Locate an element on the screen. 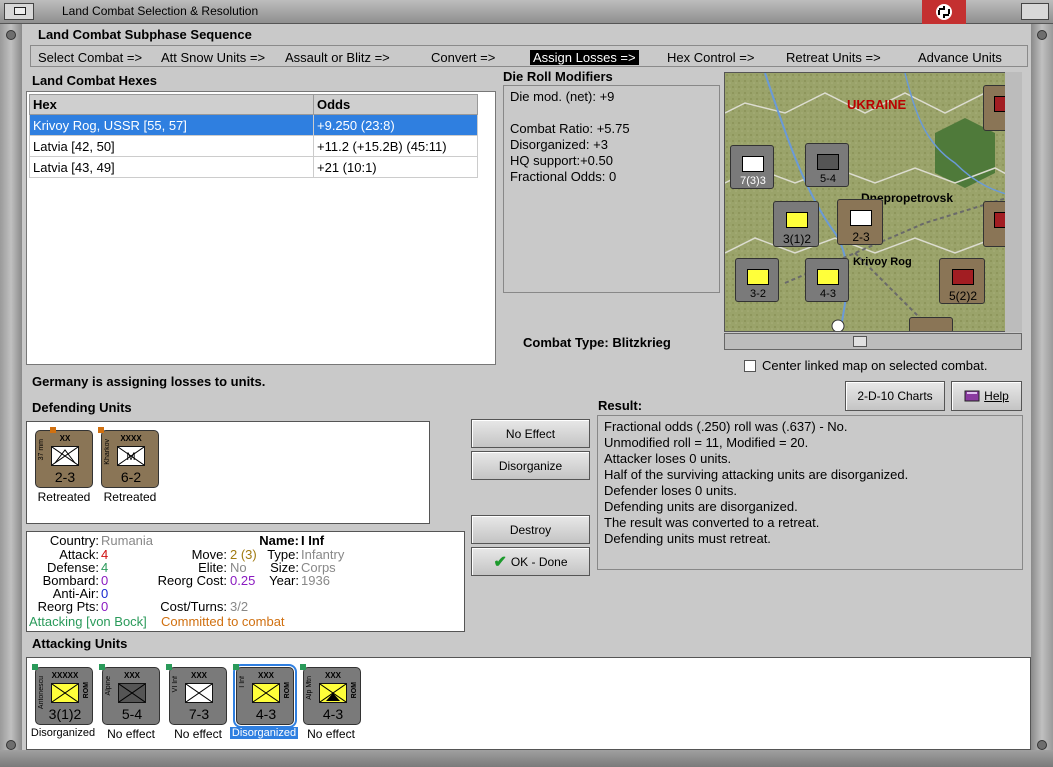  die-mod-line: Combat Ratio: +5.75 is located at coordinates (570, 128).